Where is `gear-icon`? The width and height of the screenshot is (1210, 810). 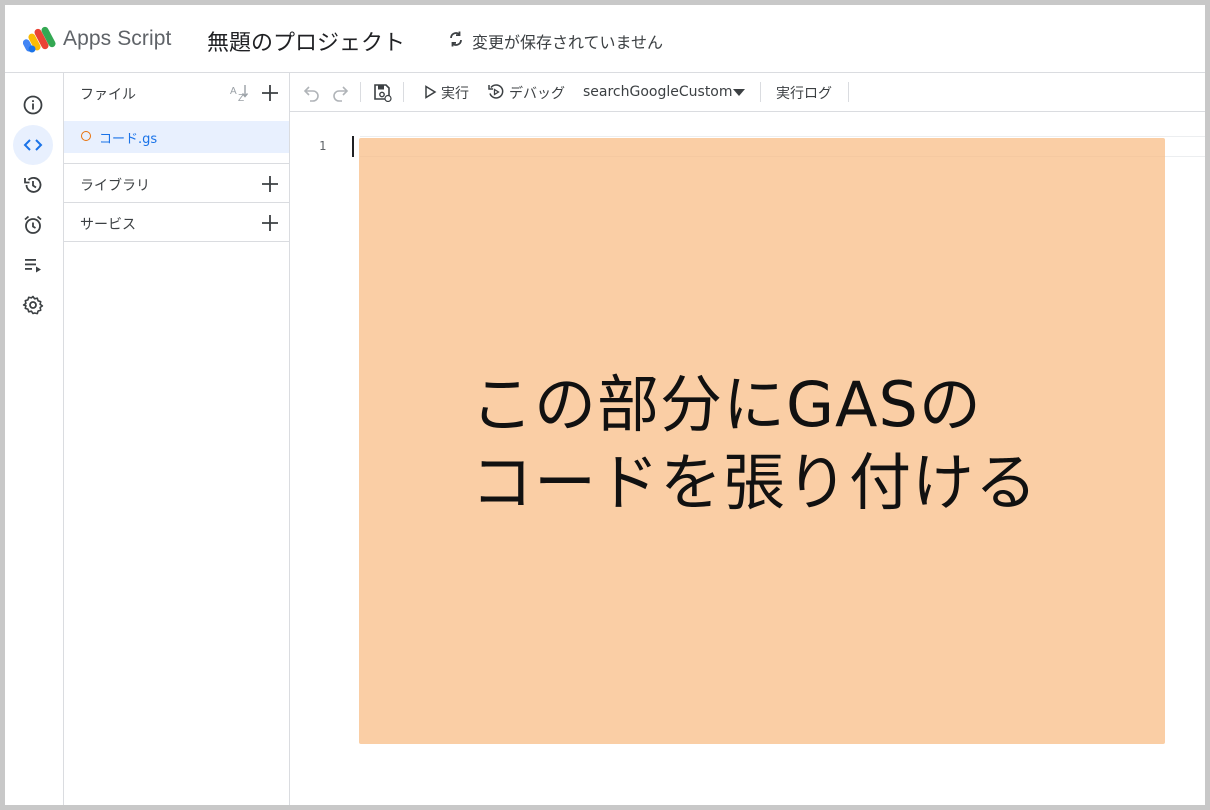 gear-icon is located at coordinates (33, 305).